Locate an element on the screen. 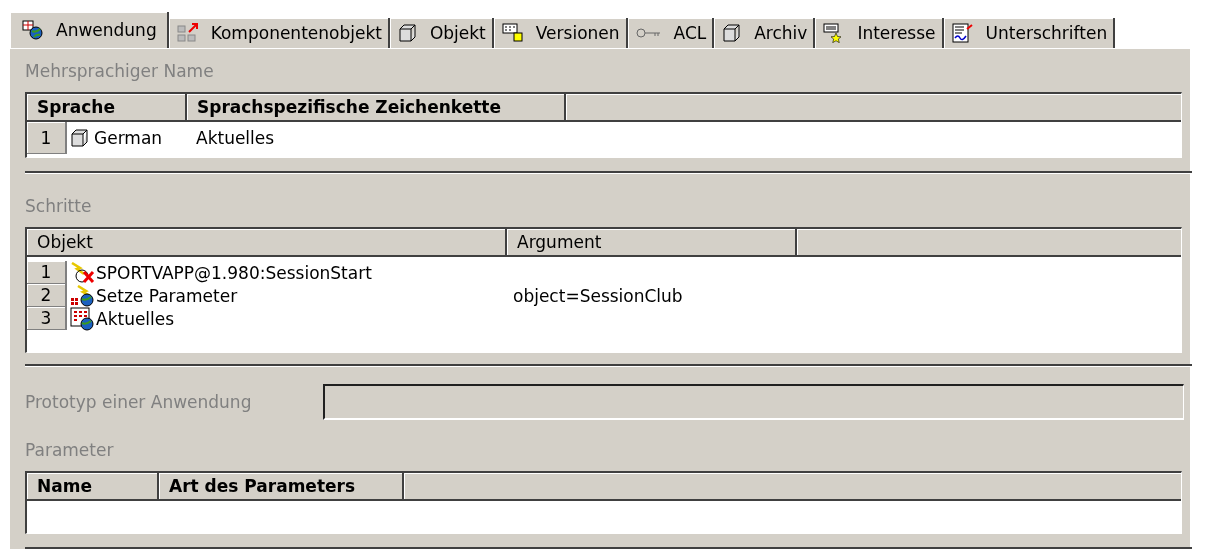  column-header: Argument is located at coordinates (652, 242).